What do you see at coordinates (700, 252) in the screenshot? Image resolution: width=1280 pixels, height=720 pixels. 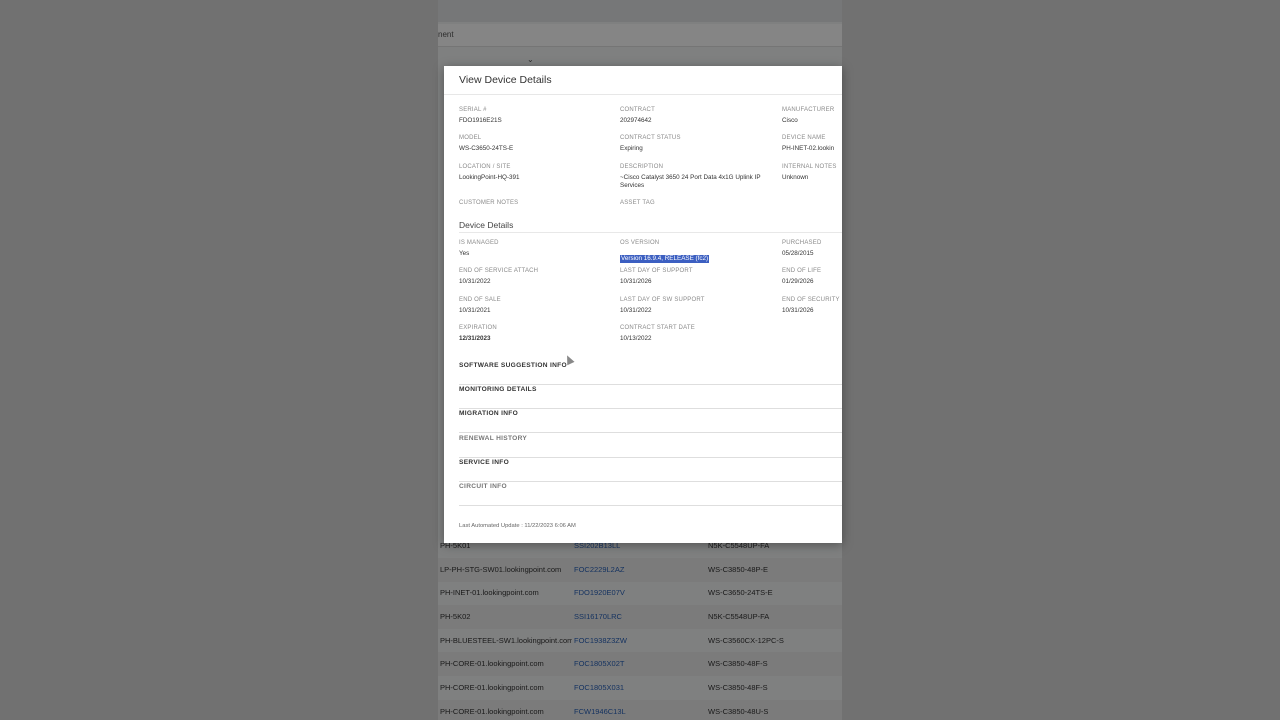 I see `os-version-field: OS VERSION Version 16.9.4, RELEASE (fc2)` at bounding box center [700, 252].